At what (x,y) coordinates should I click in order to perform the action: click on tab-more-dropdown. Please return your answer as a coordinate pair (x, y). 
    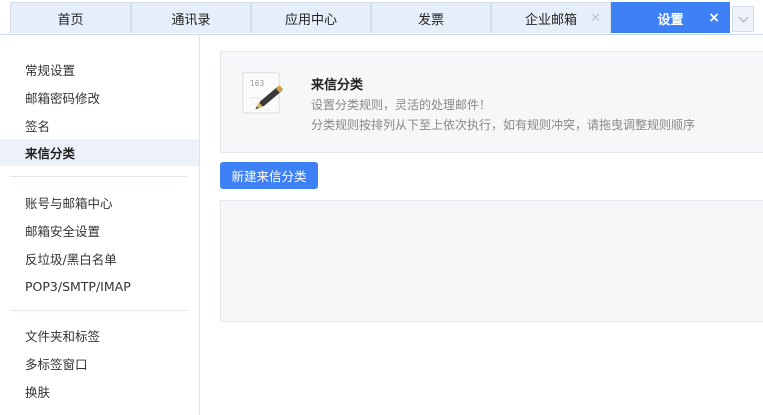
    Looking at the image, I should click on (743, 19).